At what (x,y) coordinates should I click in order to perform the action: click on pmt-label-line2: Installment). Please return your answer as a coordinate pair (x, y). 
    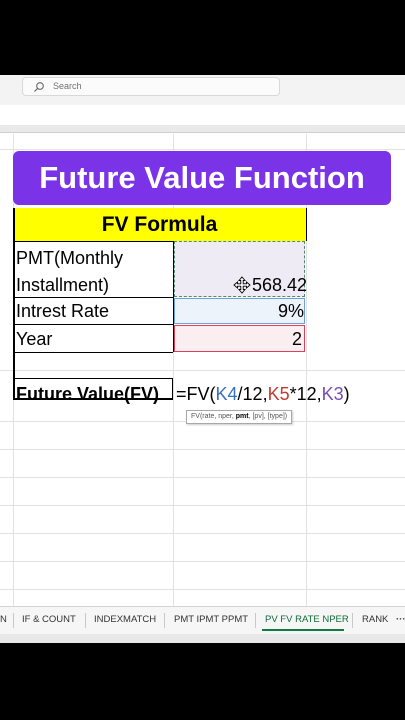
    Looking at the image, I should click on (63, 285).